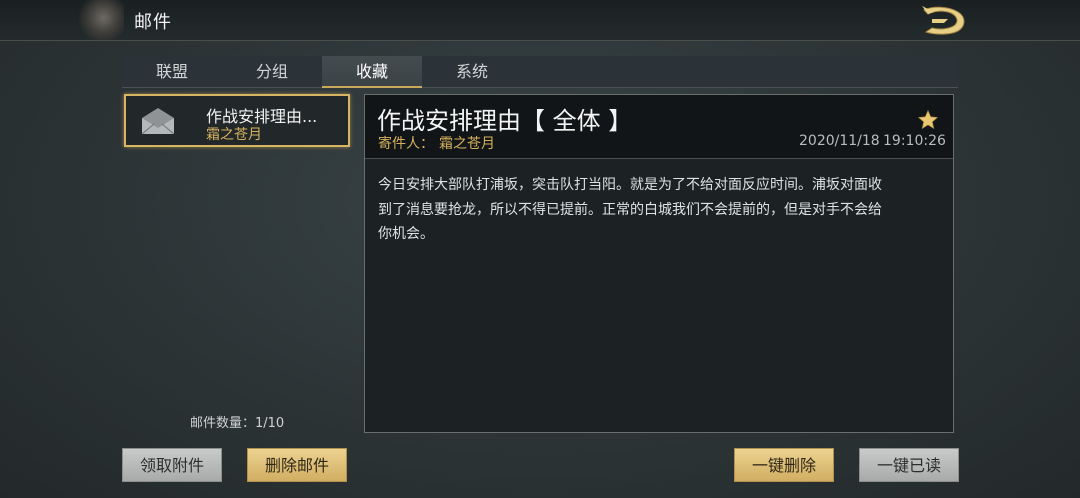 The image size is (1080, 498). What do you see at coordinates (505, 121) in the screenshot?
I see `mail-subject: 作战安排理由【 全体 】` at bounding box center [505, 121].